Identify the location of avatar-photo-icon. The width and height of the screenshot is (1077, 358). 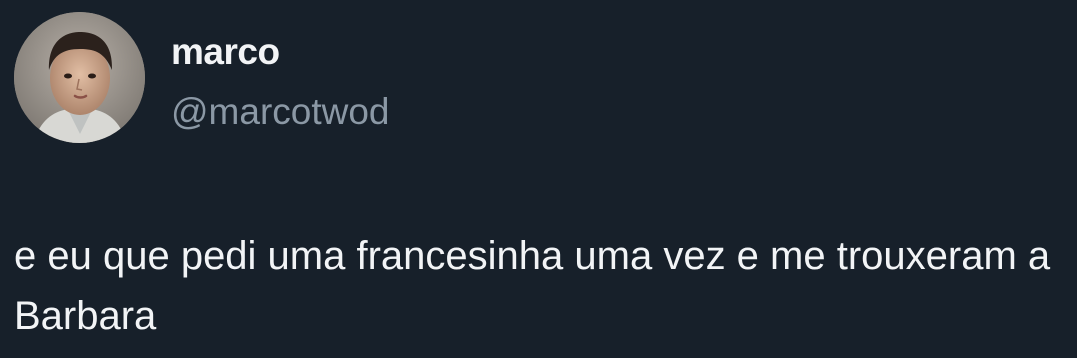
(79, 77).